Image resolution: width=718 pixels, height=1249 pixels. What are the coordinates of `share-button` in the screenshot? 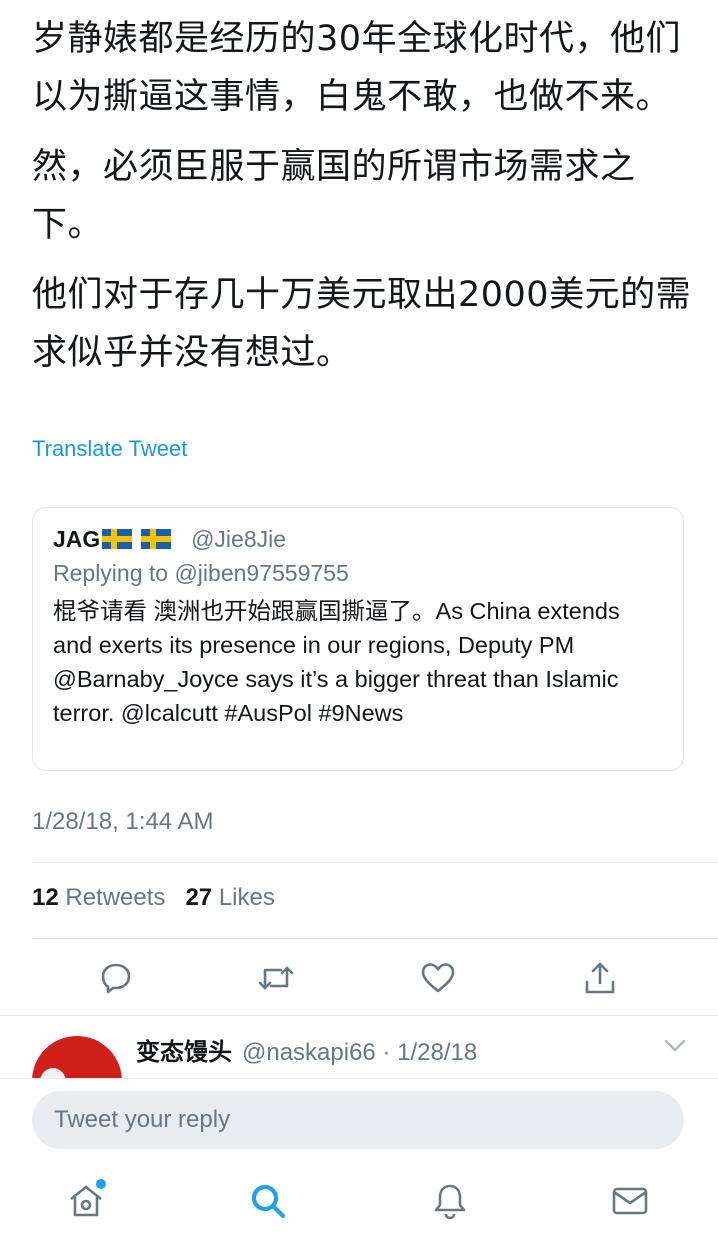 It's located at (600, 978).